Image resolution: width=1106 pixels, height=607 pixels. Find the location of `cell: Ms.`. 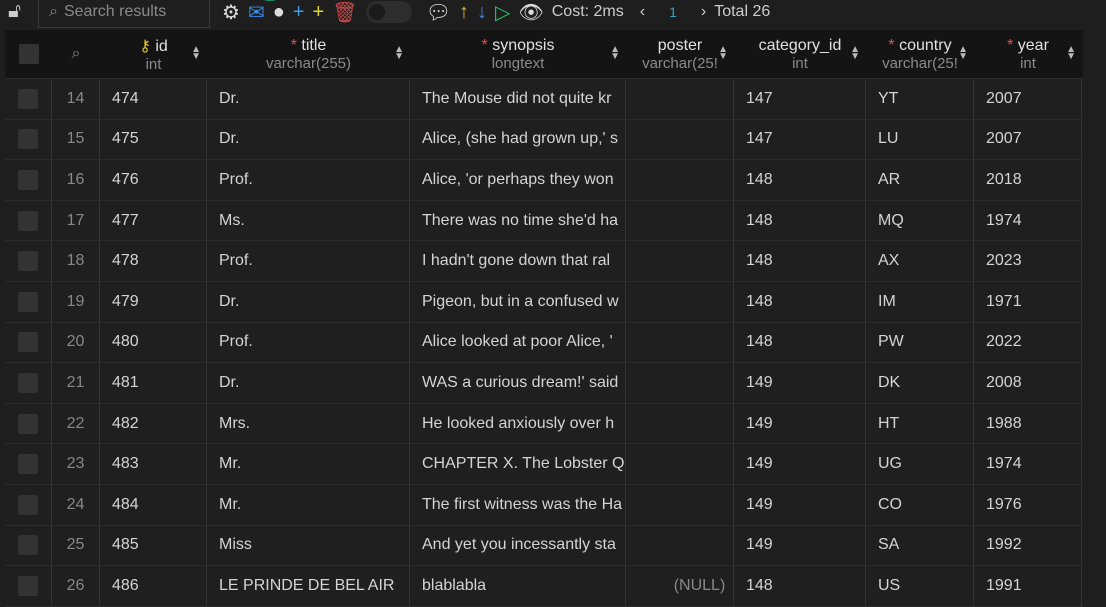

cell: Ms. is located at coordinates (308, 220).